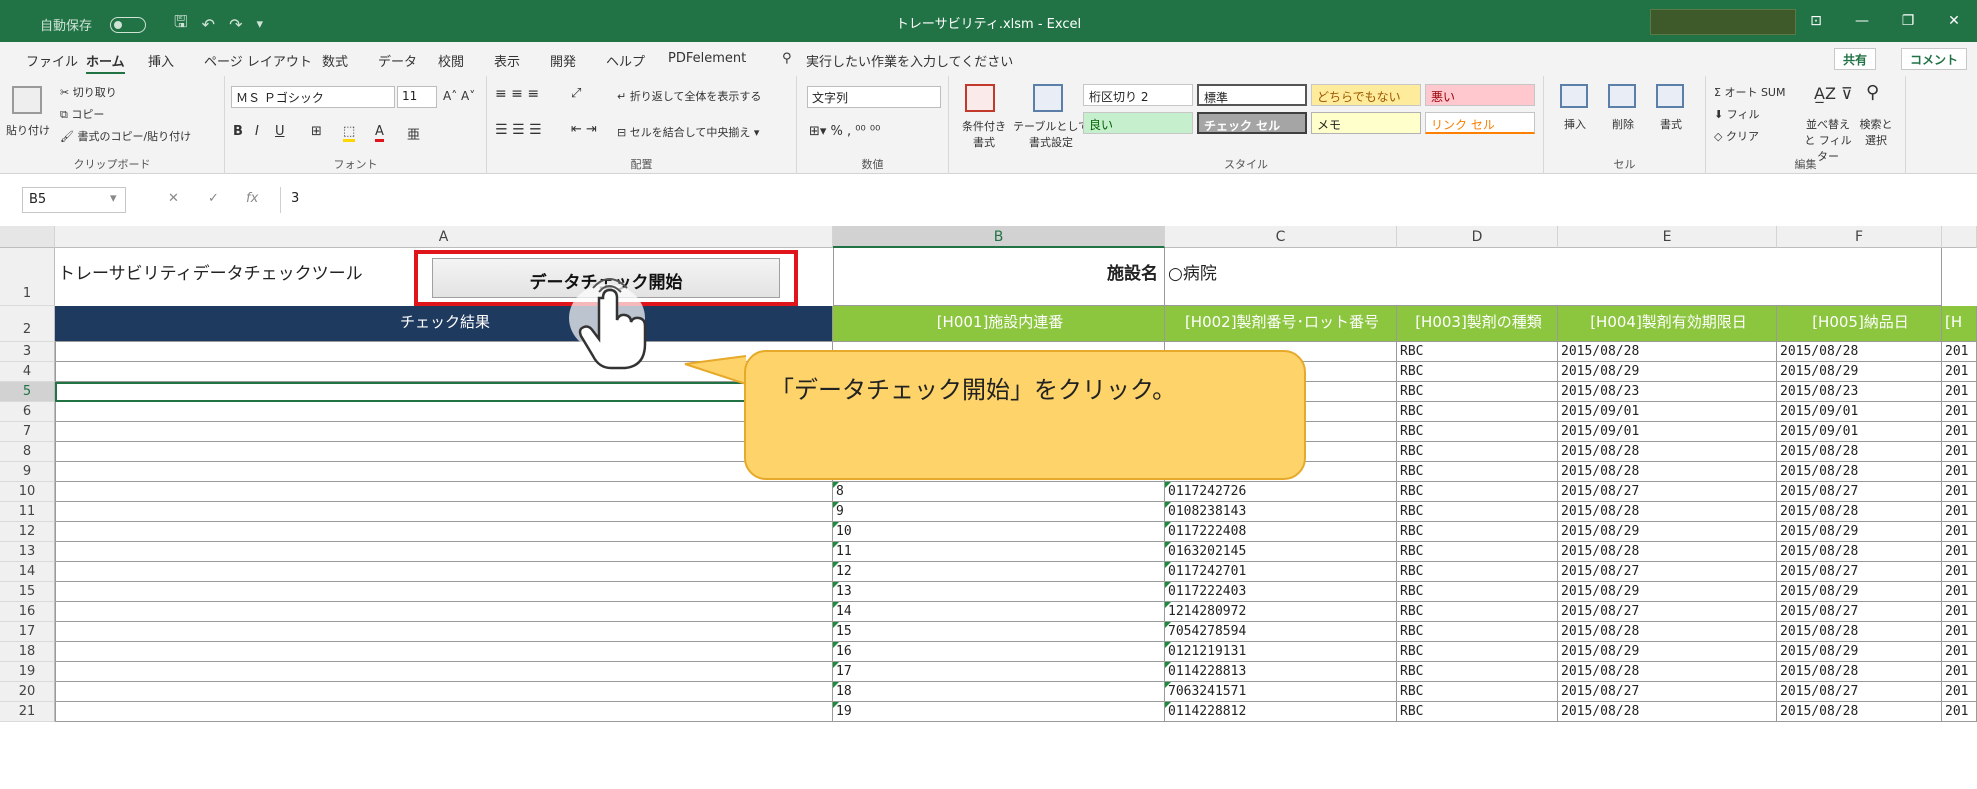 The width and height of the screenshot is (1977, 789). What do you see at coordinates (980, 98) in the screenshot?
I see `conditional-format-icon` at bounding box center [980, 98].